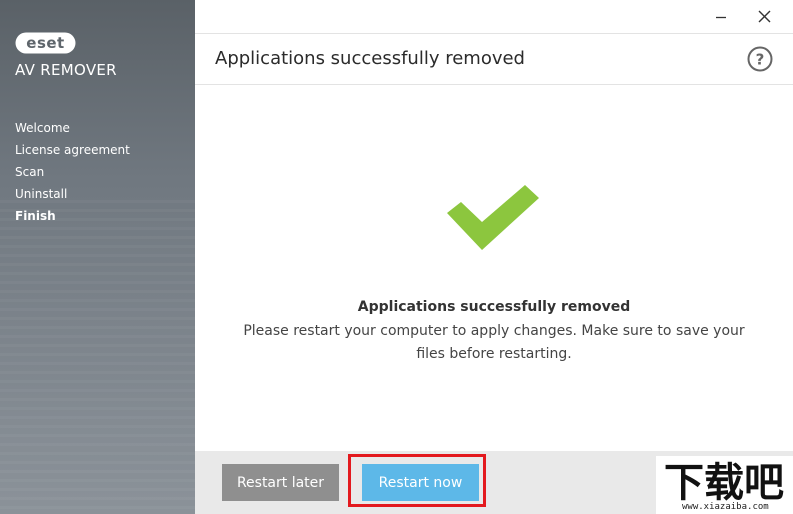 The height and width of the screenshot is (514, 793). What do you see at coordinates (72, 152) in the screenshot?
I see `sidebar-item-license-agreement: License agreement` at bounding box center [72, 152].